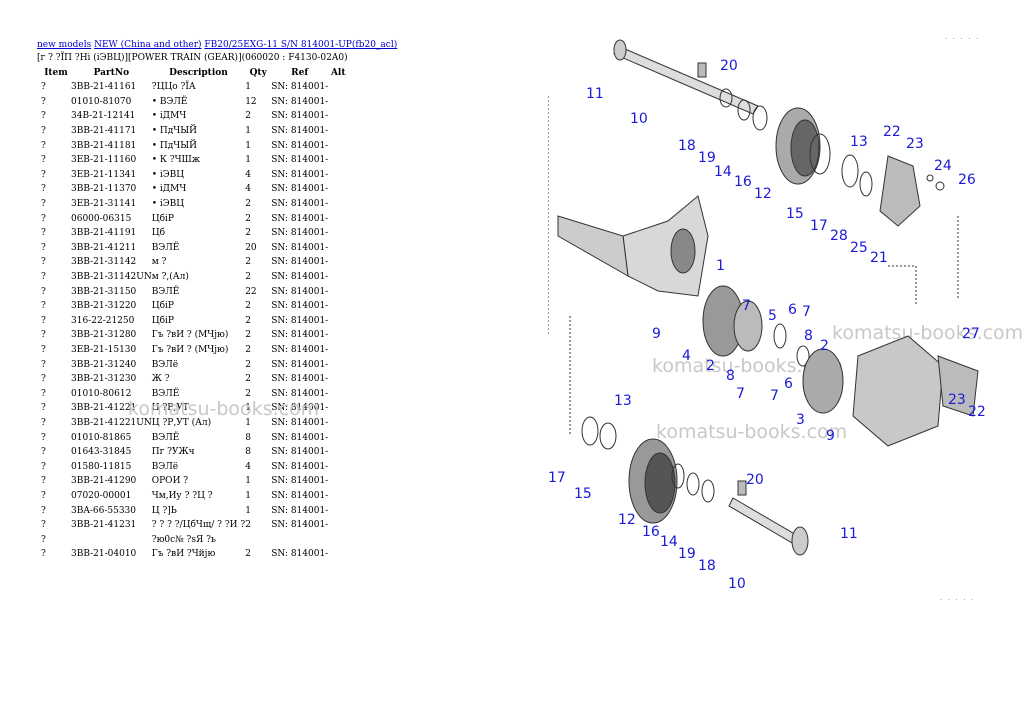 The width and height of the screenshot is (1024, 725). I want to click on table-row: ? 3BB-21-41181 • ПдЧЫЙ 1 SN: 814001-, so click(192, 145).